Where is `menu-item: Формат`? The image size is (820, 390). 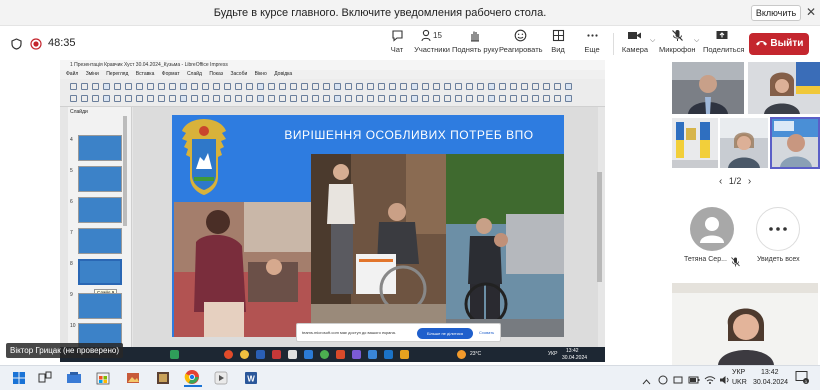 menu-item: Формат is located at coordinates (171, 74).